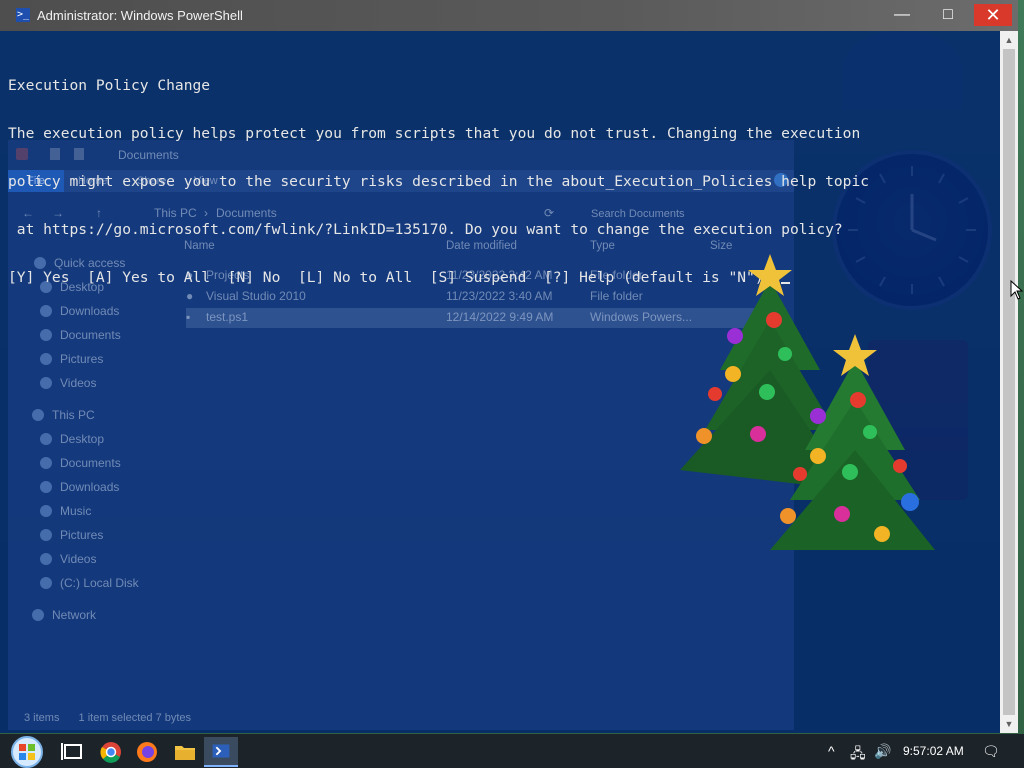 Image resolution: width=1024 pixels, height=768 pixels. I want to click on taskbar: ^ 🖧 🔊 9:57:02 AM 🗨, so click(512, 751).